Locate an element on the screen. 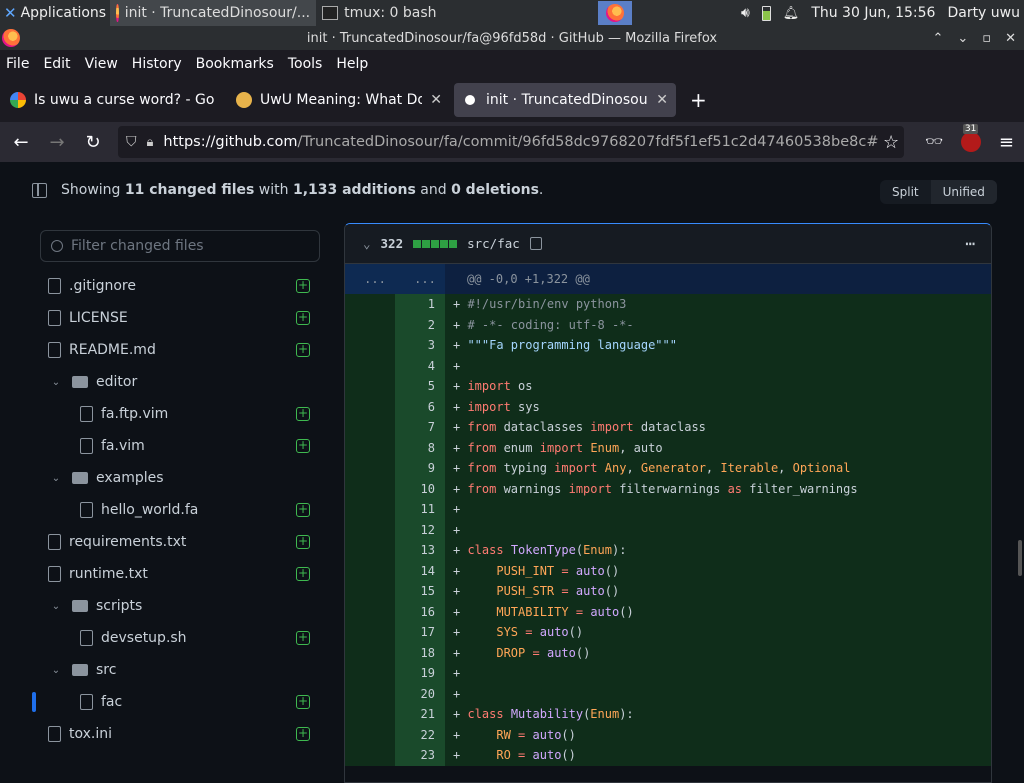 This screenshot has height=783, width=1024. new-line-number: 21 is located at coordinates (420, 714).